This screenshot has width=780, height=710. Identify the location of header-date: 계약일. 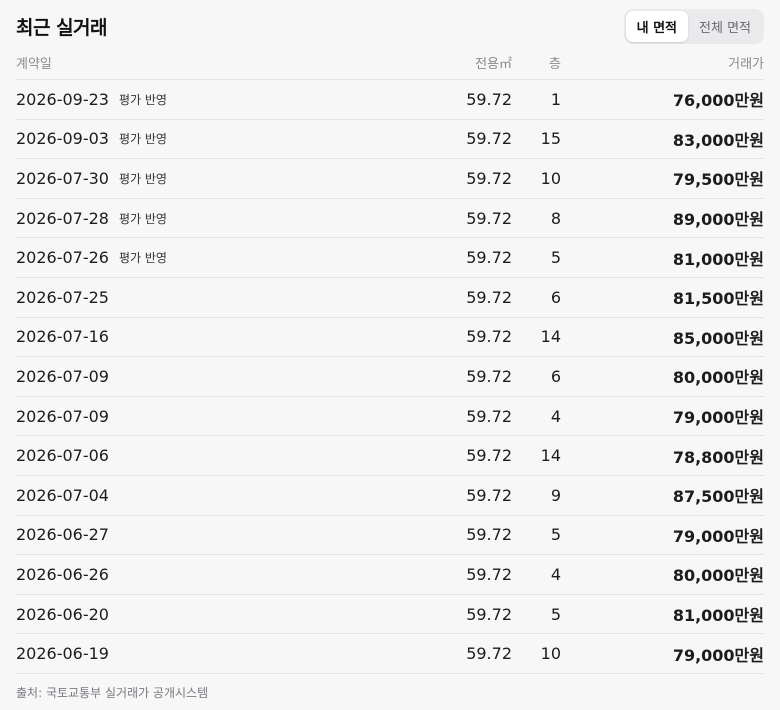
(34, 64).